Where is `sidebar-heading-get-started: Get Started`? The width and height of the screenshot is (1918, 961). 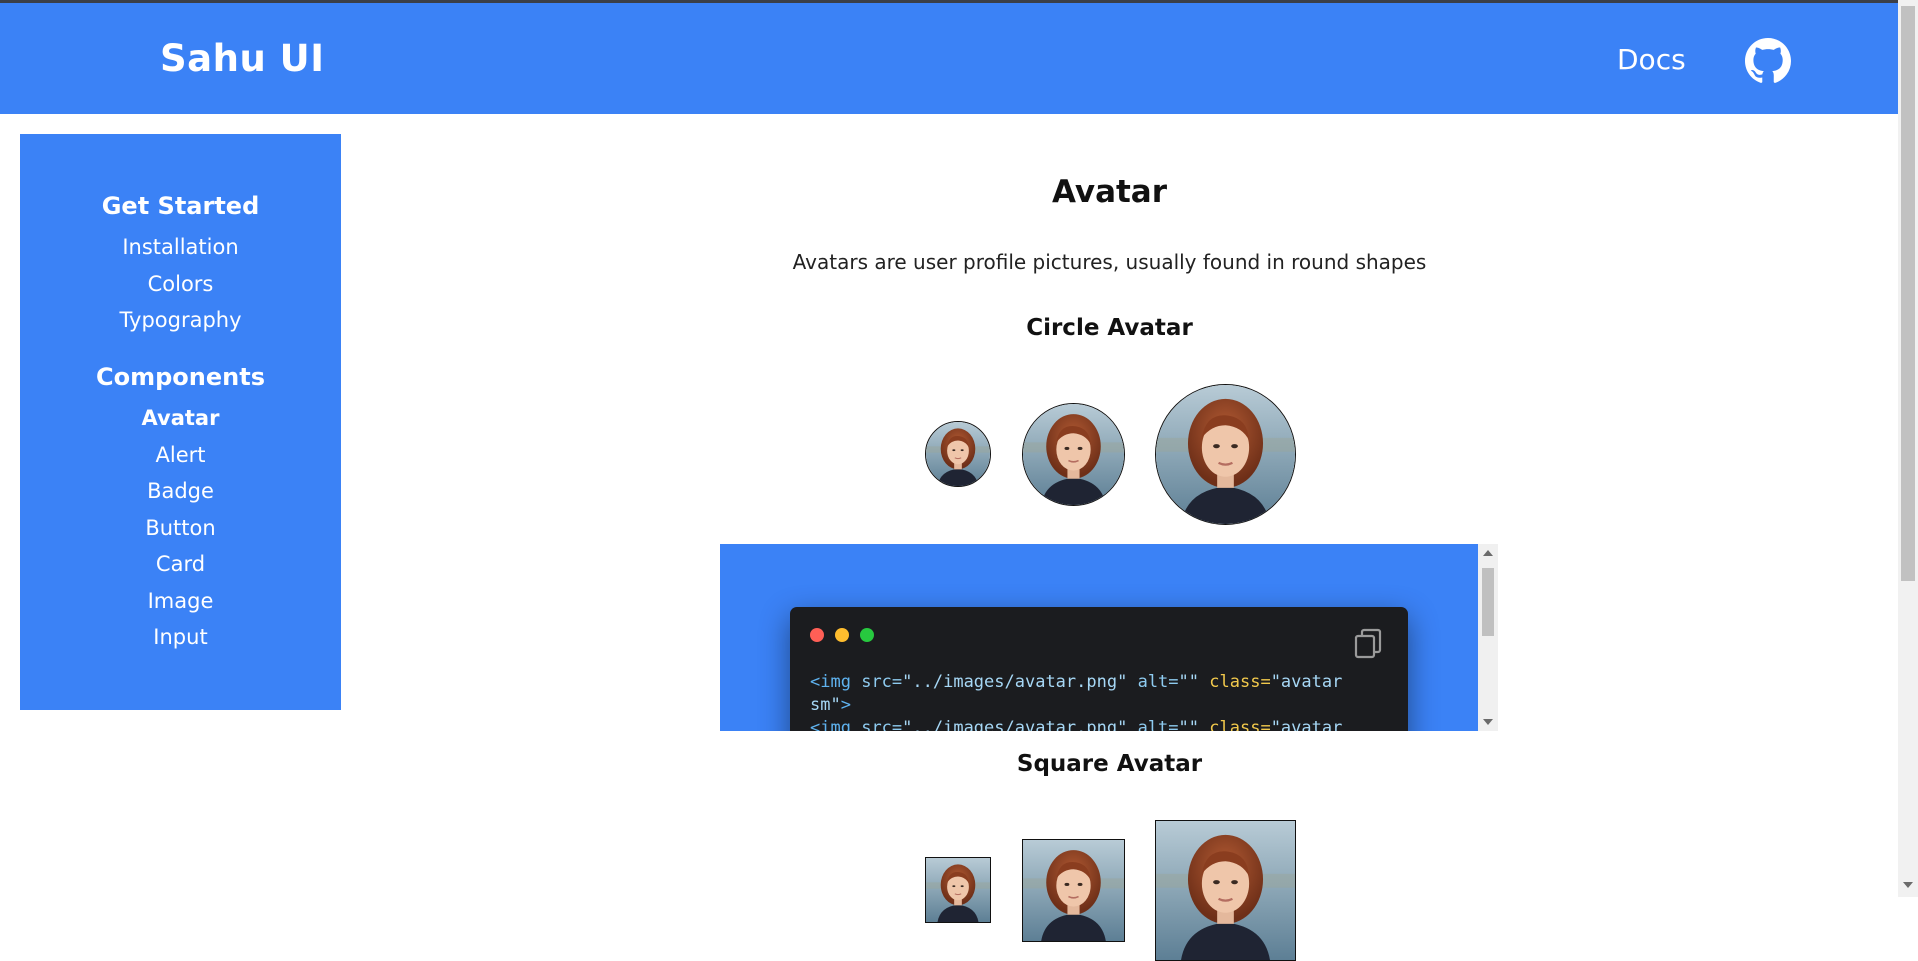
sidebar-heading-get-started: Get Started is located at coordinates (180, 206).